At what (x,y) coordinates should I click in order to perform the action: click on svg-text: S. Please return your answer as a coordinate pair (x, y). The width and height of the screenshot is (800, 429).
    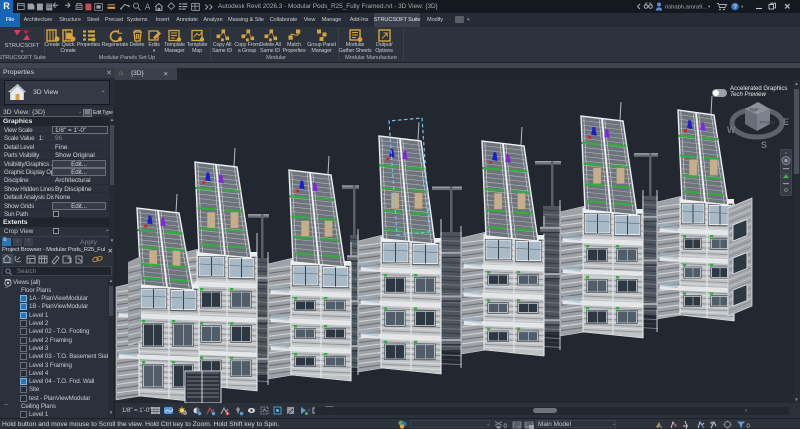
    Looking at the image, I should click on (764, 145).